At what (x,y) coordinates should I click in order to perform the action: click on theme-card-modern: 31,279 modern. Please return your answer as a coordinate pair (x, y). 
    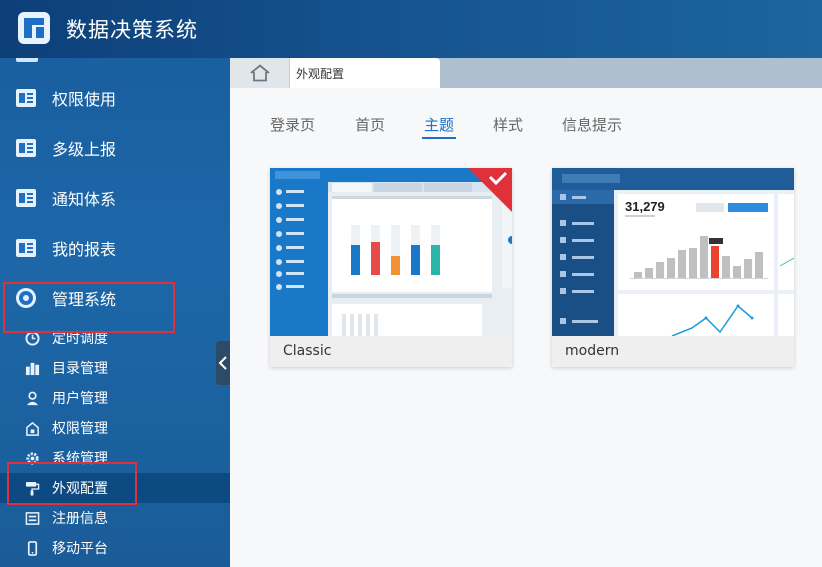
    Looking at the image, I should click on (673, 267).